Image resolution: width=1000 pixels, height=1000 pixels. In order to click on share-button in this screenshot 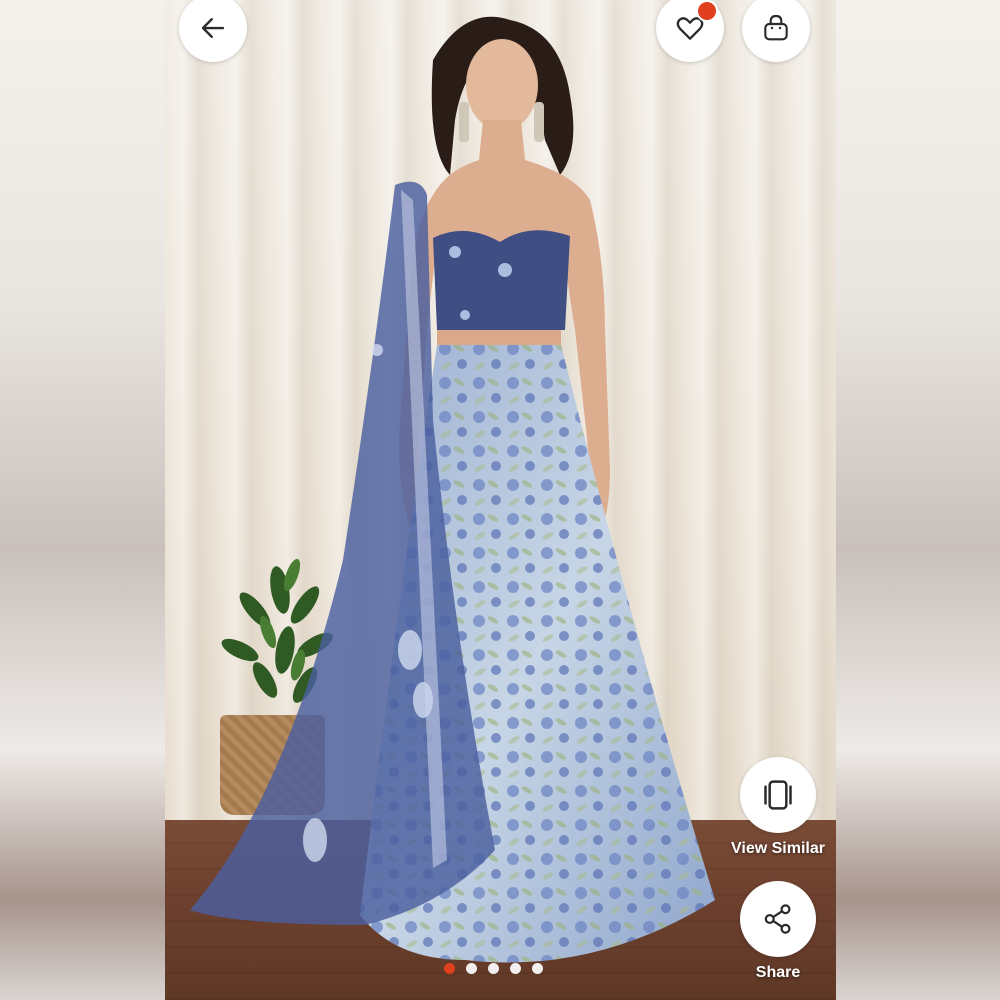, I will do `click(778, 919)`.